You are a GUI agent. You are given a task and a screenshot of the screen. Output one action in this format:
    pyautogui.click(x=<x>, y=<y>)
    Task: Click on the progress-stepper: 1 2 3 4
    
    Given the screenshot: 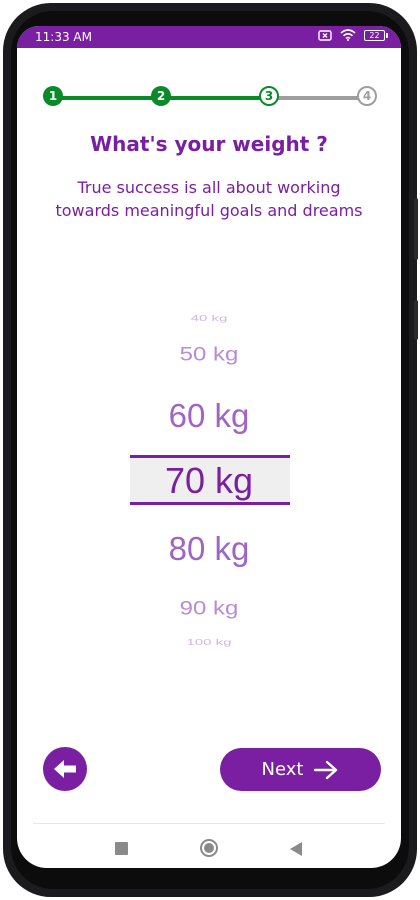 What is the action you would take?
    pyautogui.click(x=210, y=98)
    